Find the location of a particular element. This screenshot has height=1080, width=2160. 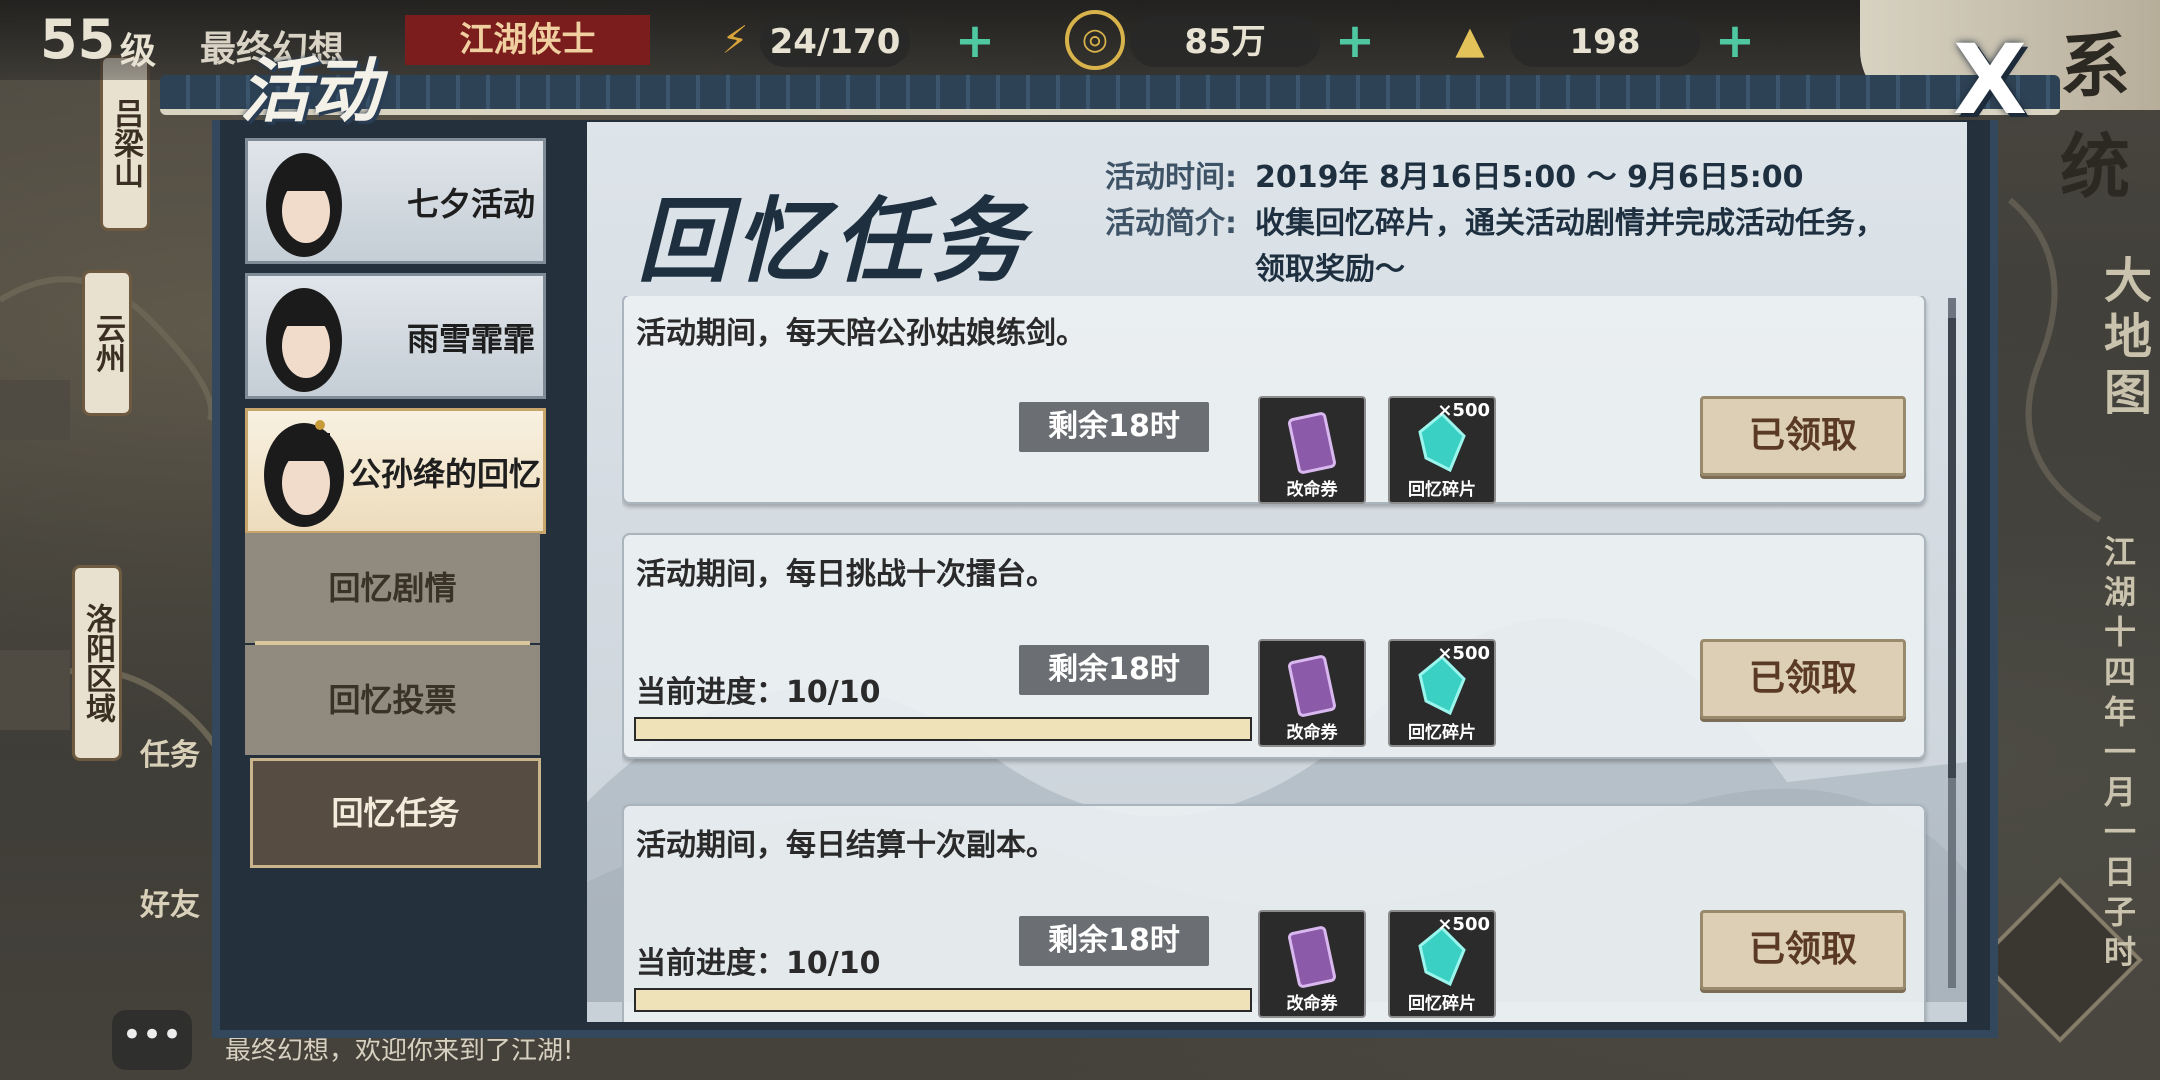

event-desc-line1: 收集回忆碎片，通关活动剧情并完成活动任务， is located at coordinates (1570, 223).